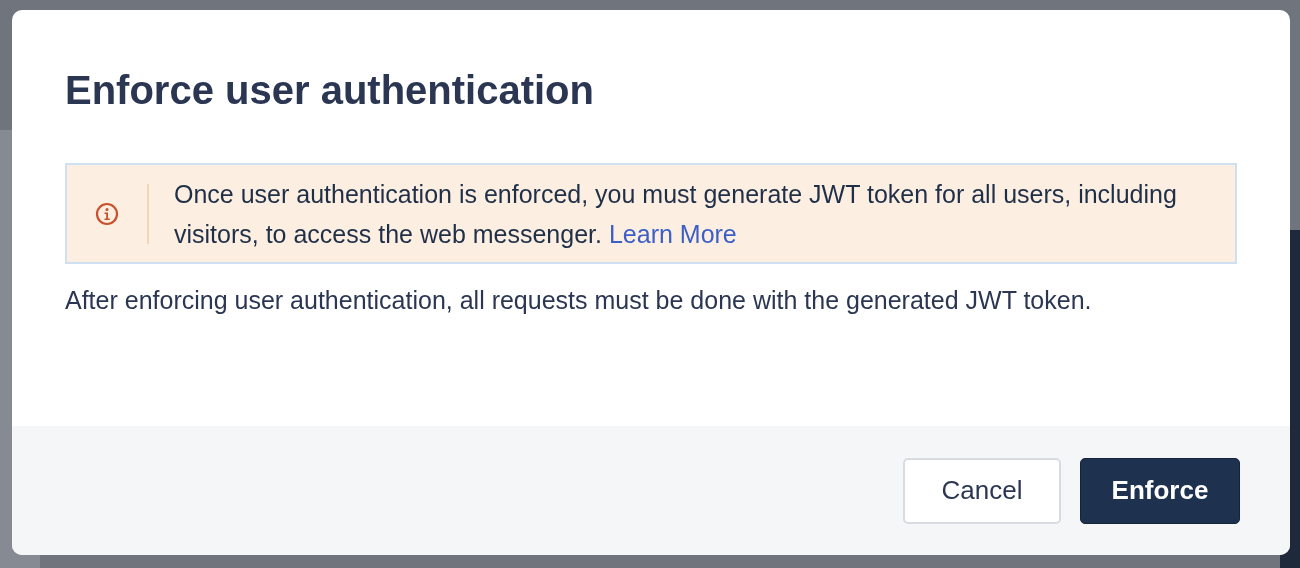 The image size is (1300, 568). What do you see at coordinates (676, 214) in the screenshot?
I see `warning-message: Once user authentication is enforced, you must generate JWT token for all users, including visitors, to access the web messenger. Learn More` at bounding box center [676, 214].